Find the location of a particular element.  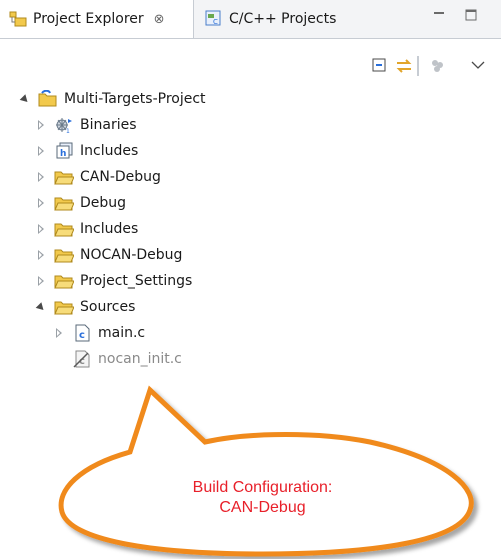

tree-item-label: CAN-Debug is located at coordinates (120, 177).